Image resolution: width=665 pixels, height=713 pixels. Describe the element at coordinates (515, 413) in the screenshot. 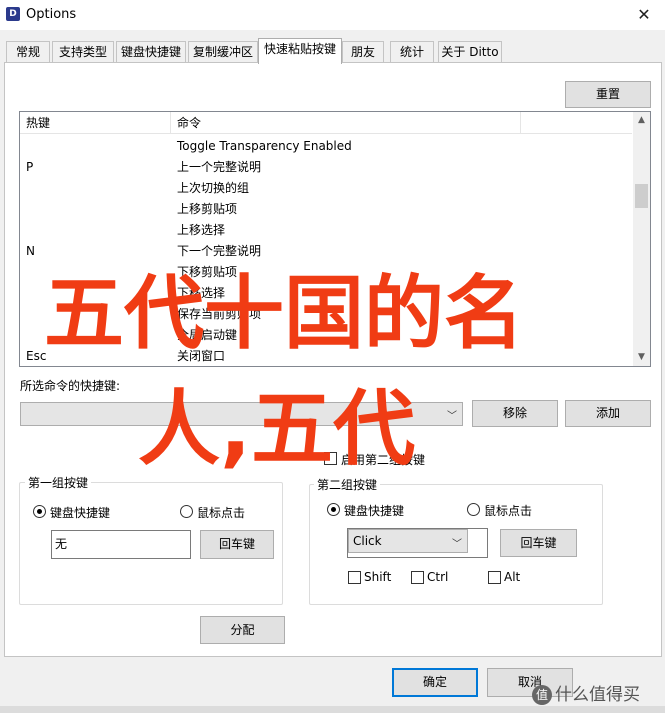

I see `remove-button: 移除` at that location.